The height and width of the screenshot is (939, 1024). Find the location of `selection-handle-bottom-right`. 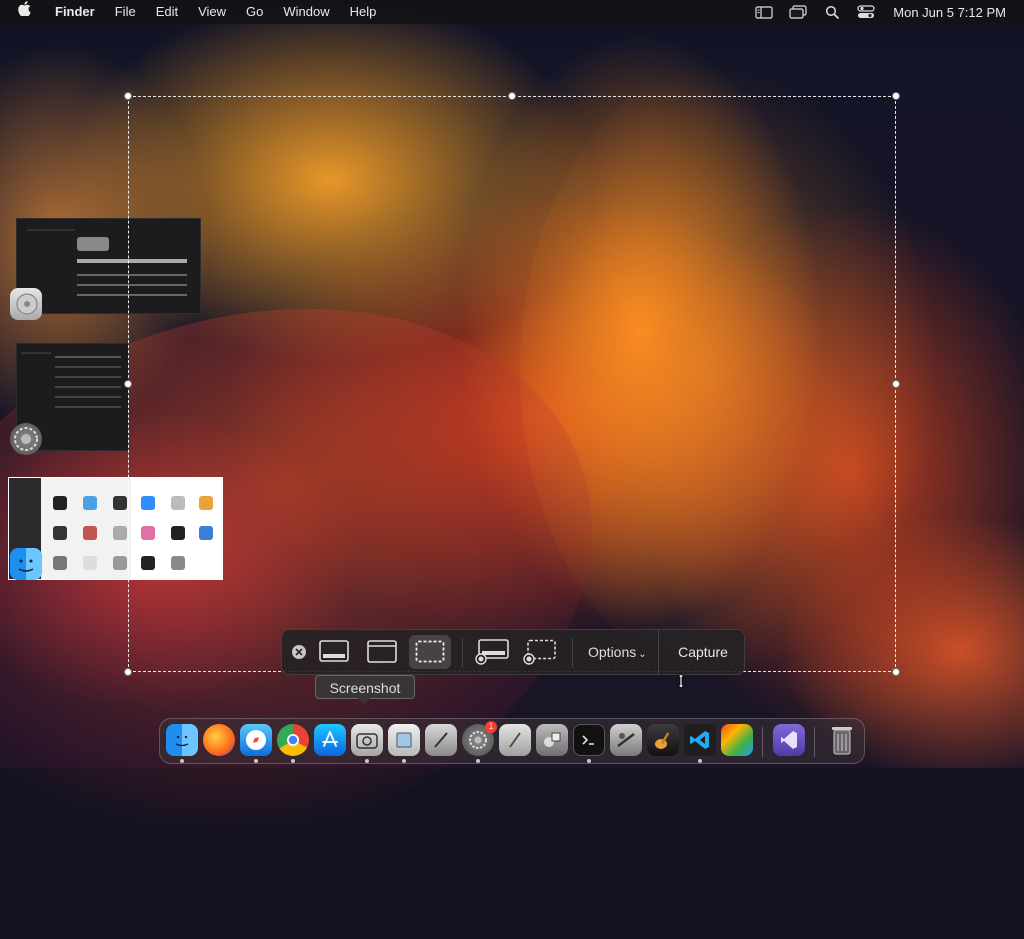

selection-handle-bottom-right is located at coordinates (896, 672).